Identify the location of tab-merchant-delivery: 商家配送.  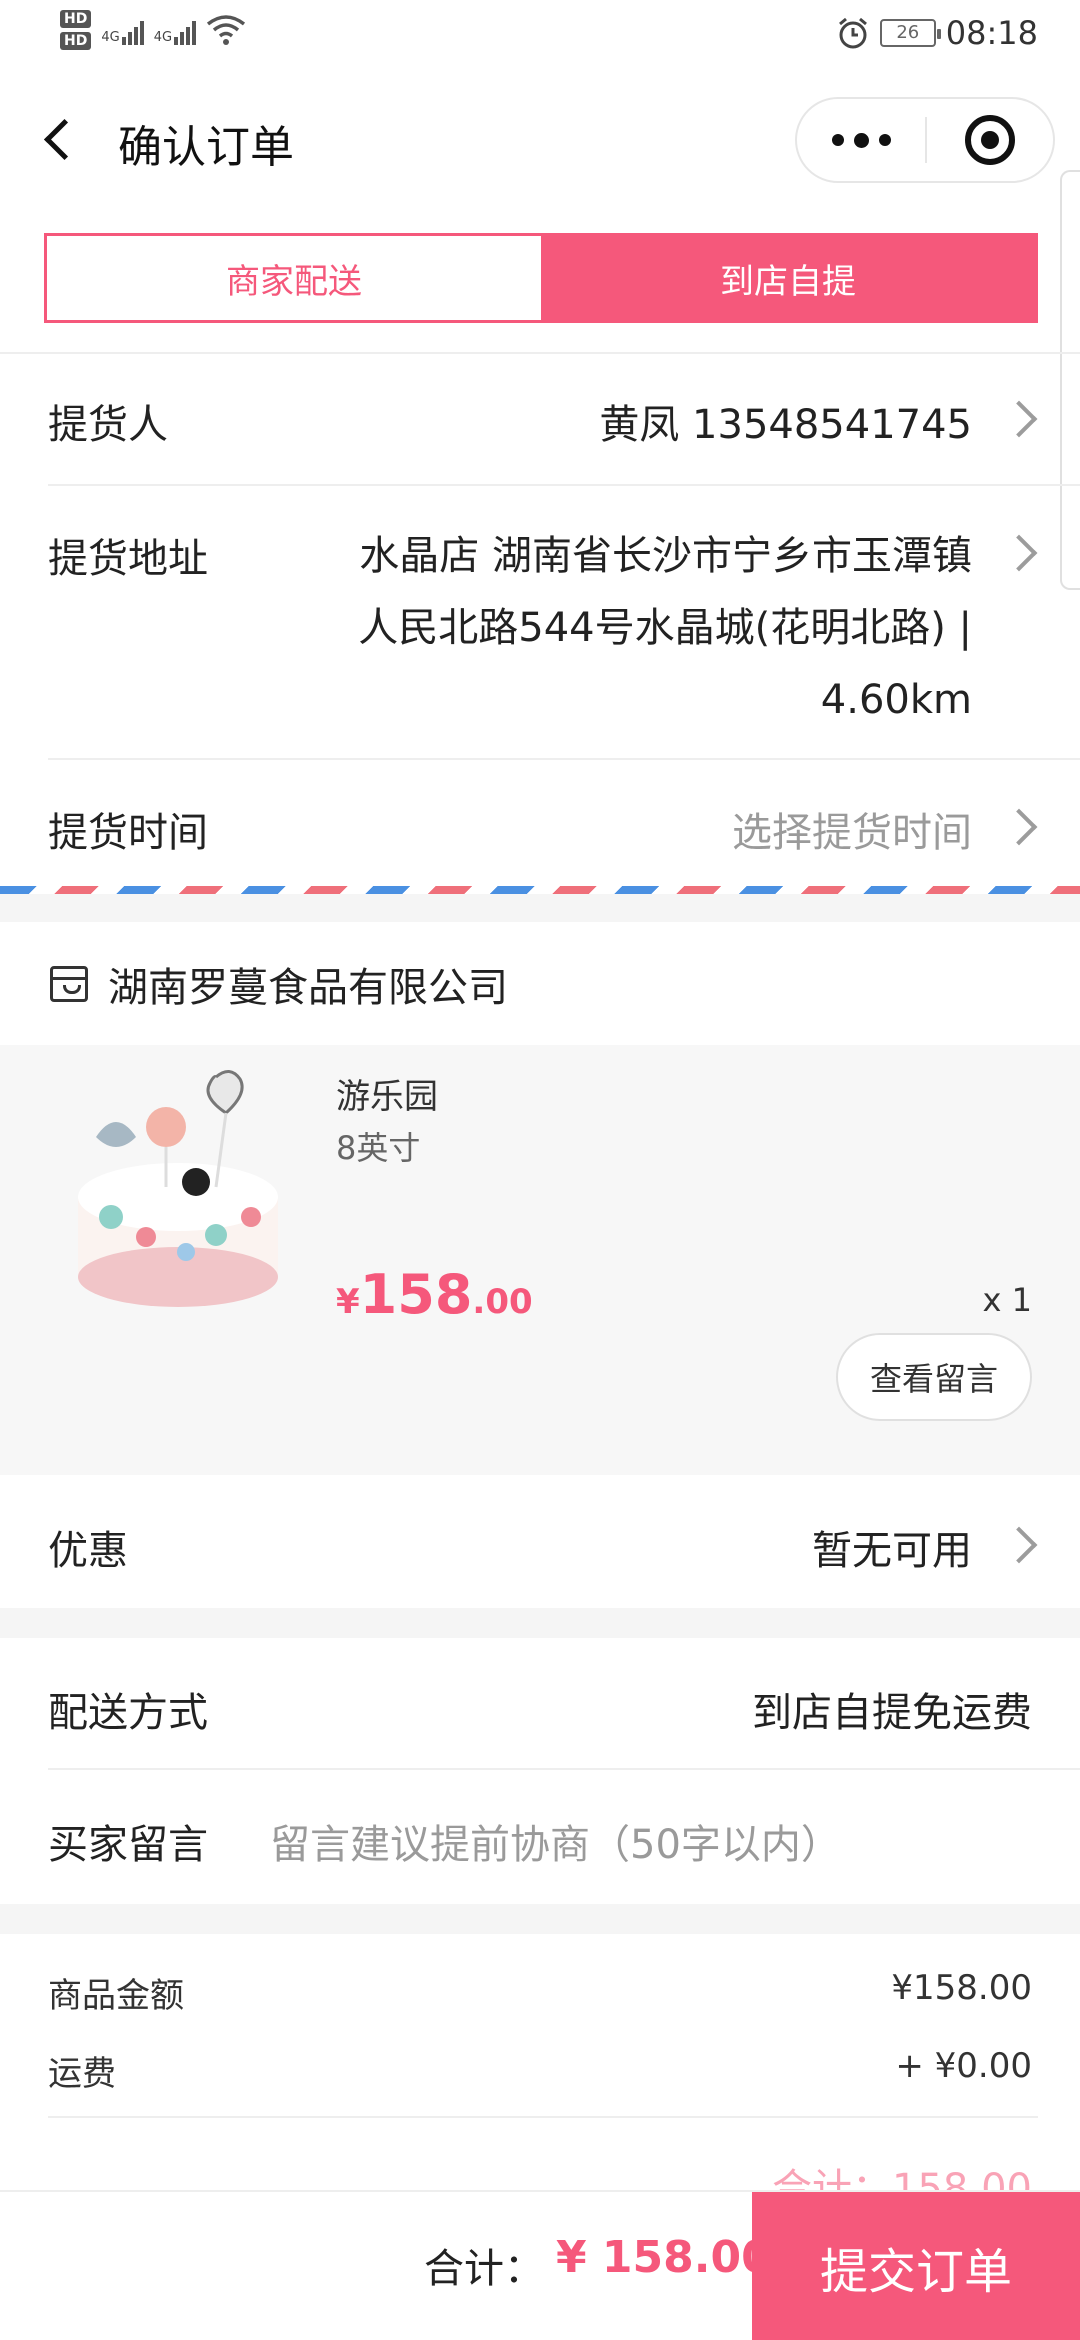
(294, 278).